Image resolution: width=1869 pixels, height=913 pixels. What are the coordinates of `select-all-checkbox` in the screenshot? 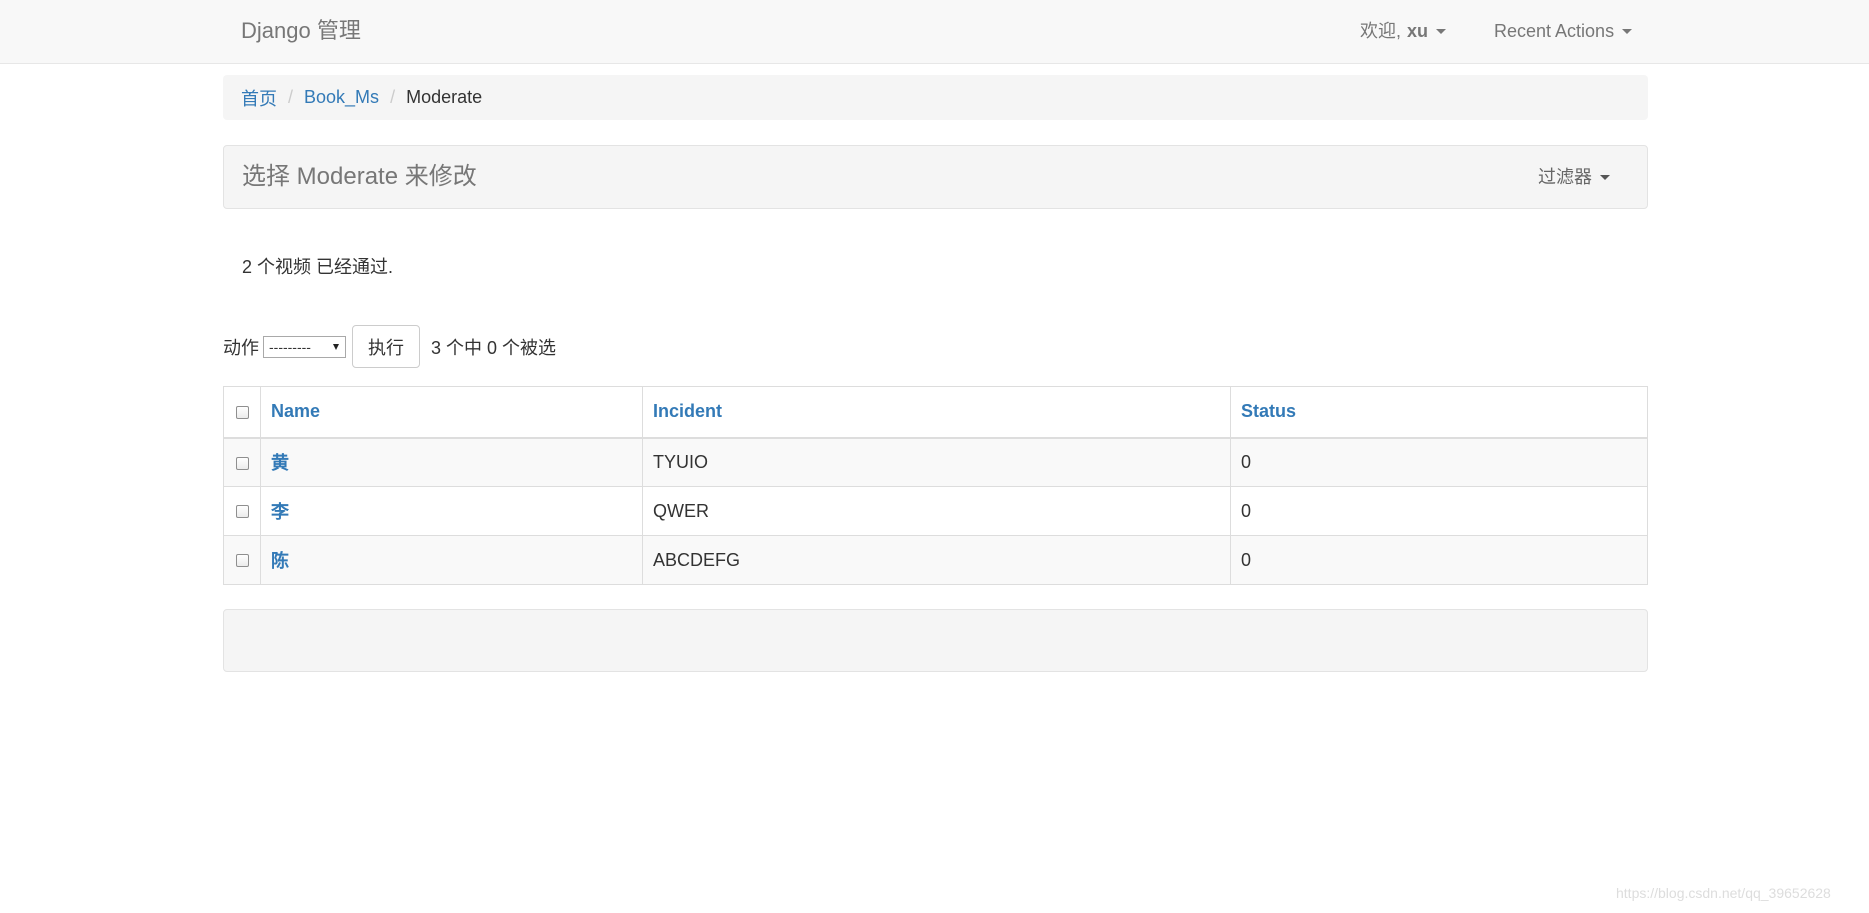 It's located at (242, 412).